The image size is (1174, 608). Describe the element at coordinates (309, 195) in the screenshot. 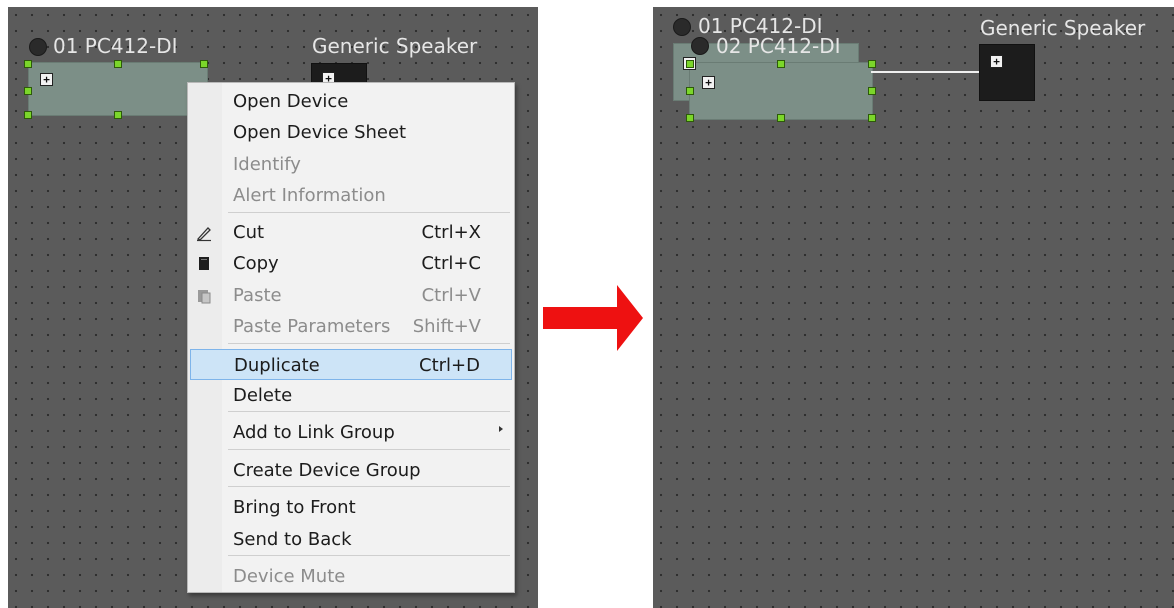

I see `menu-item-label: Alert Information` at that location.